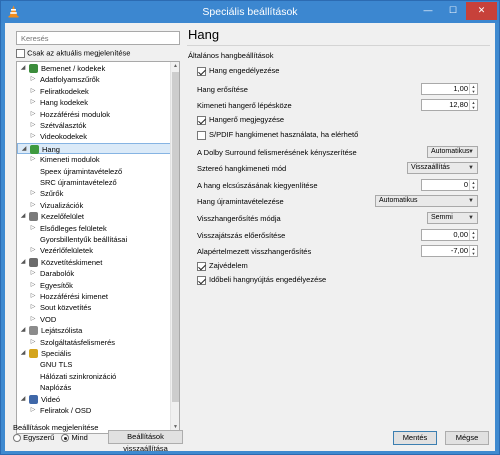 The image size is (500, 455). Describe the element at coordinates (94, 79) in the screenshot. I see `tree-item: ▷ Adatfolyamszűrők` at that location.